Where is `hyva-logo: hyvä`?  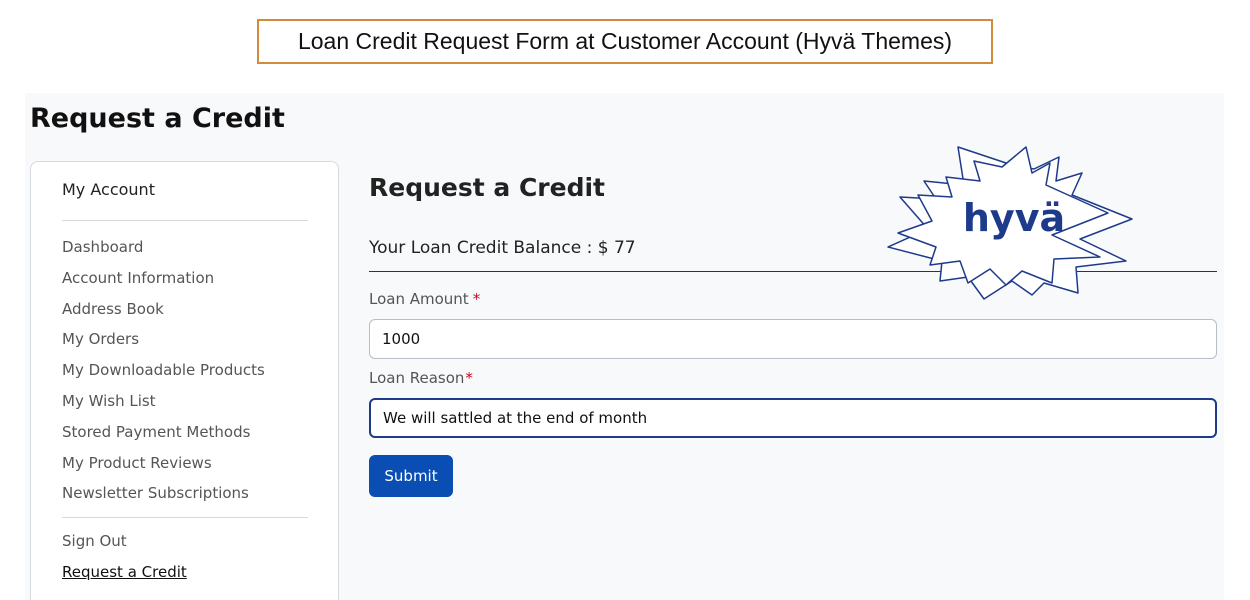
hyva-logo: hyvä is located at coordinates (1010, 223).